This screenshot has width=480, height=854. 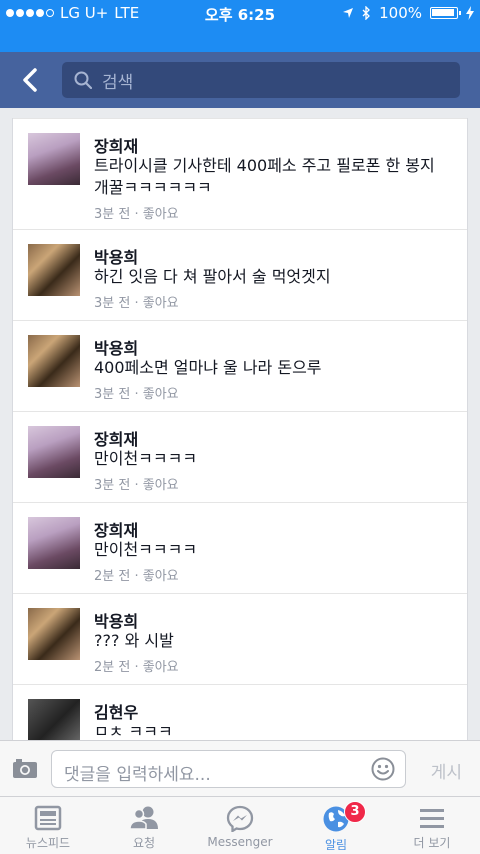 I want to click on search-input: 검색, so click(x=261, y=80).